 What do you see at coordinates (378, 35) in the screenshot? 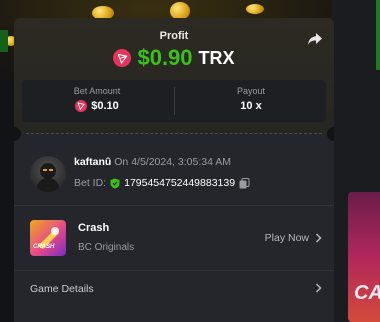
I see `side-accent` at bounding box center [378, 35].